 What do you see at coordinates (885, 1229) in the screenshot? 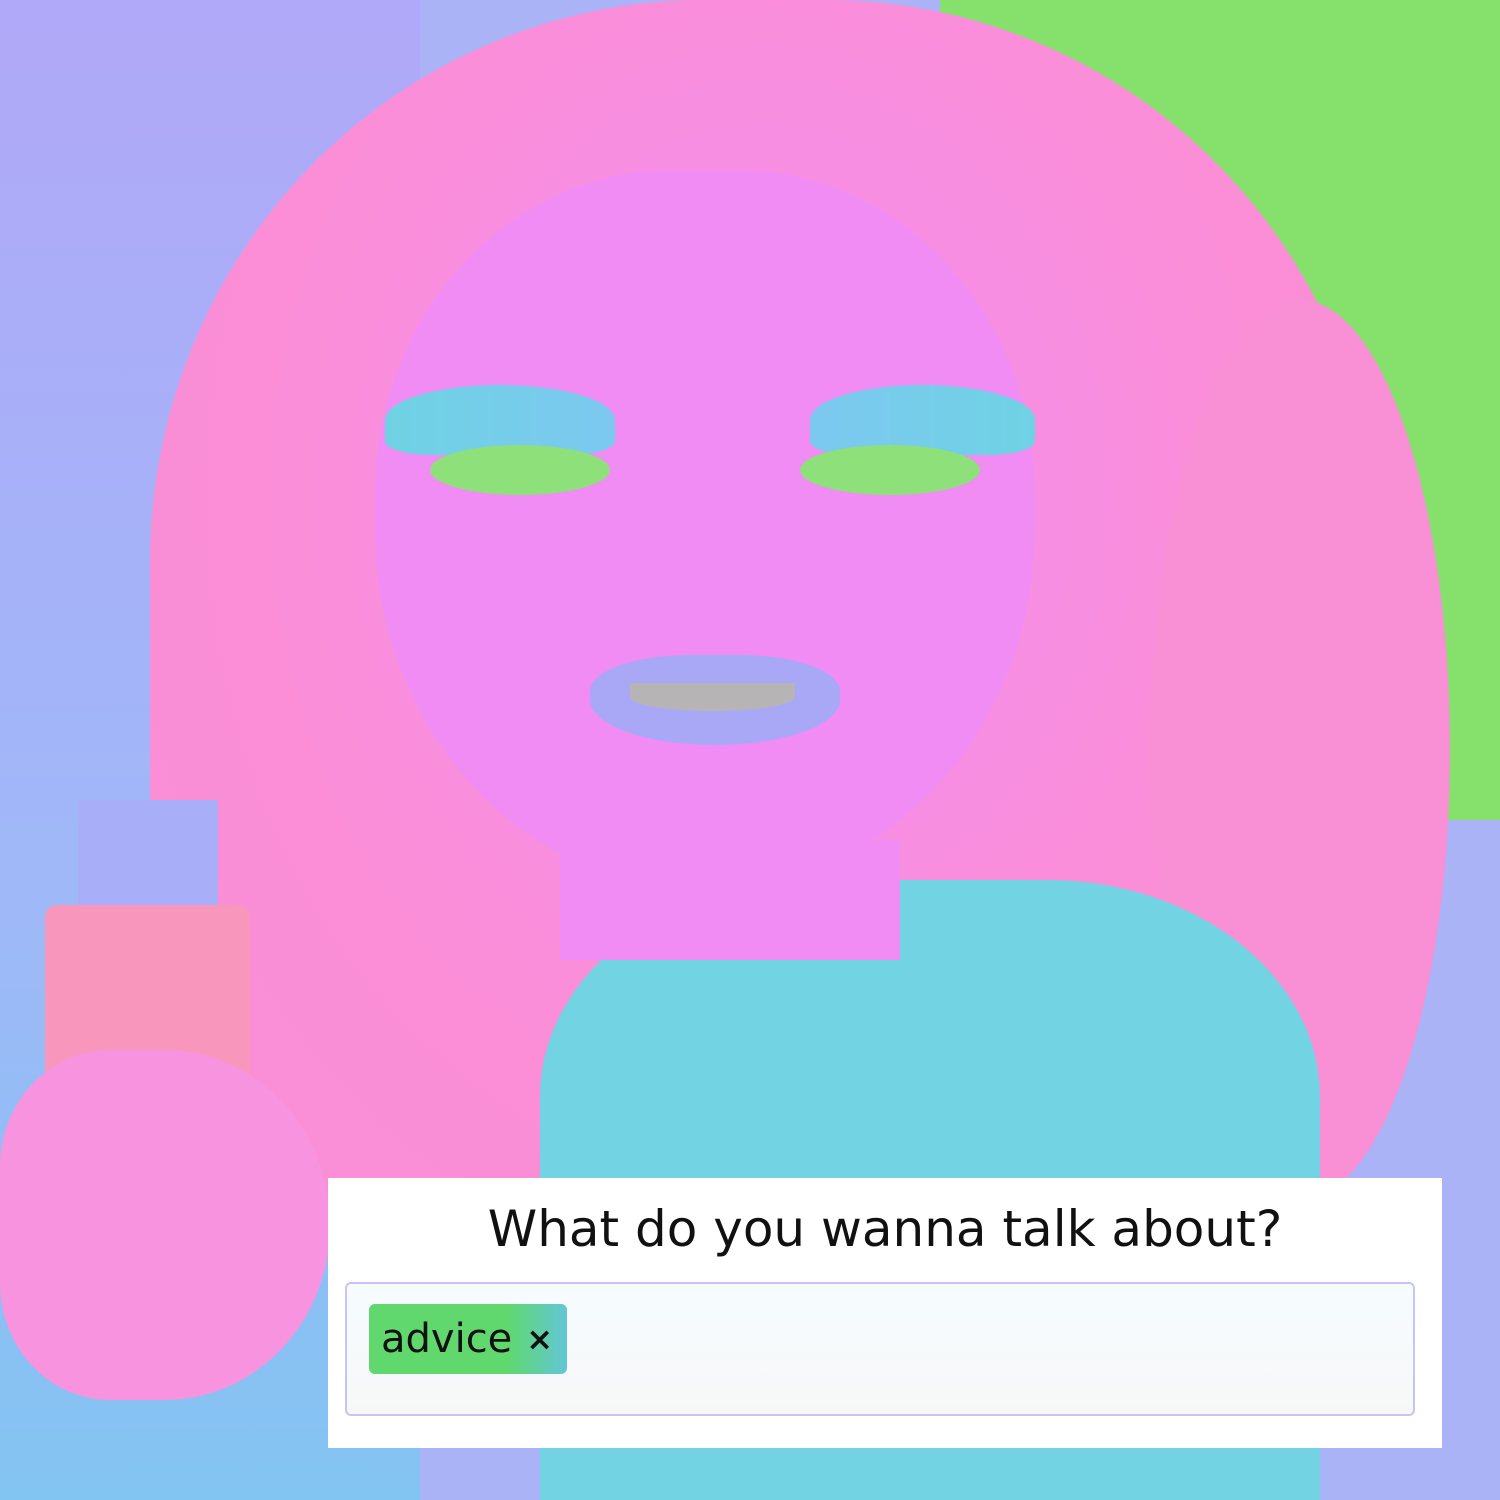
I see `prompt-title: What do you wanna talk about?` at bounding box center [885, 1229].